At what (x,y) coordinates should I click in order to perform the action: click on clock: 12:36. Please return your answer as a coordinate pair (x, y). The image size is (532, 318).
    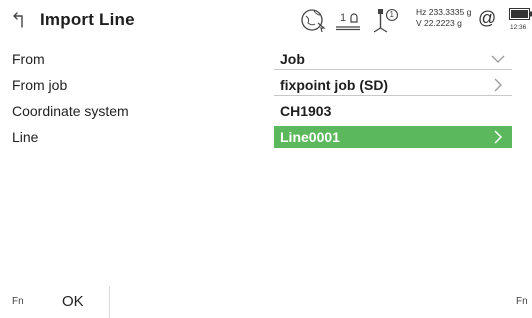
    Looking at the image, I should click on (518, 27).